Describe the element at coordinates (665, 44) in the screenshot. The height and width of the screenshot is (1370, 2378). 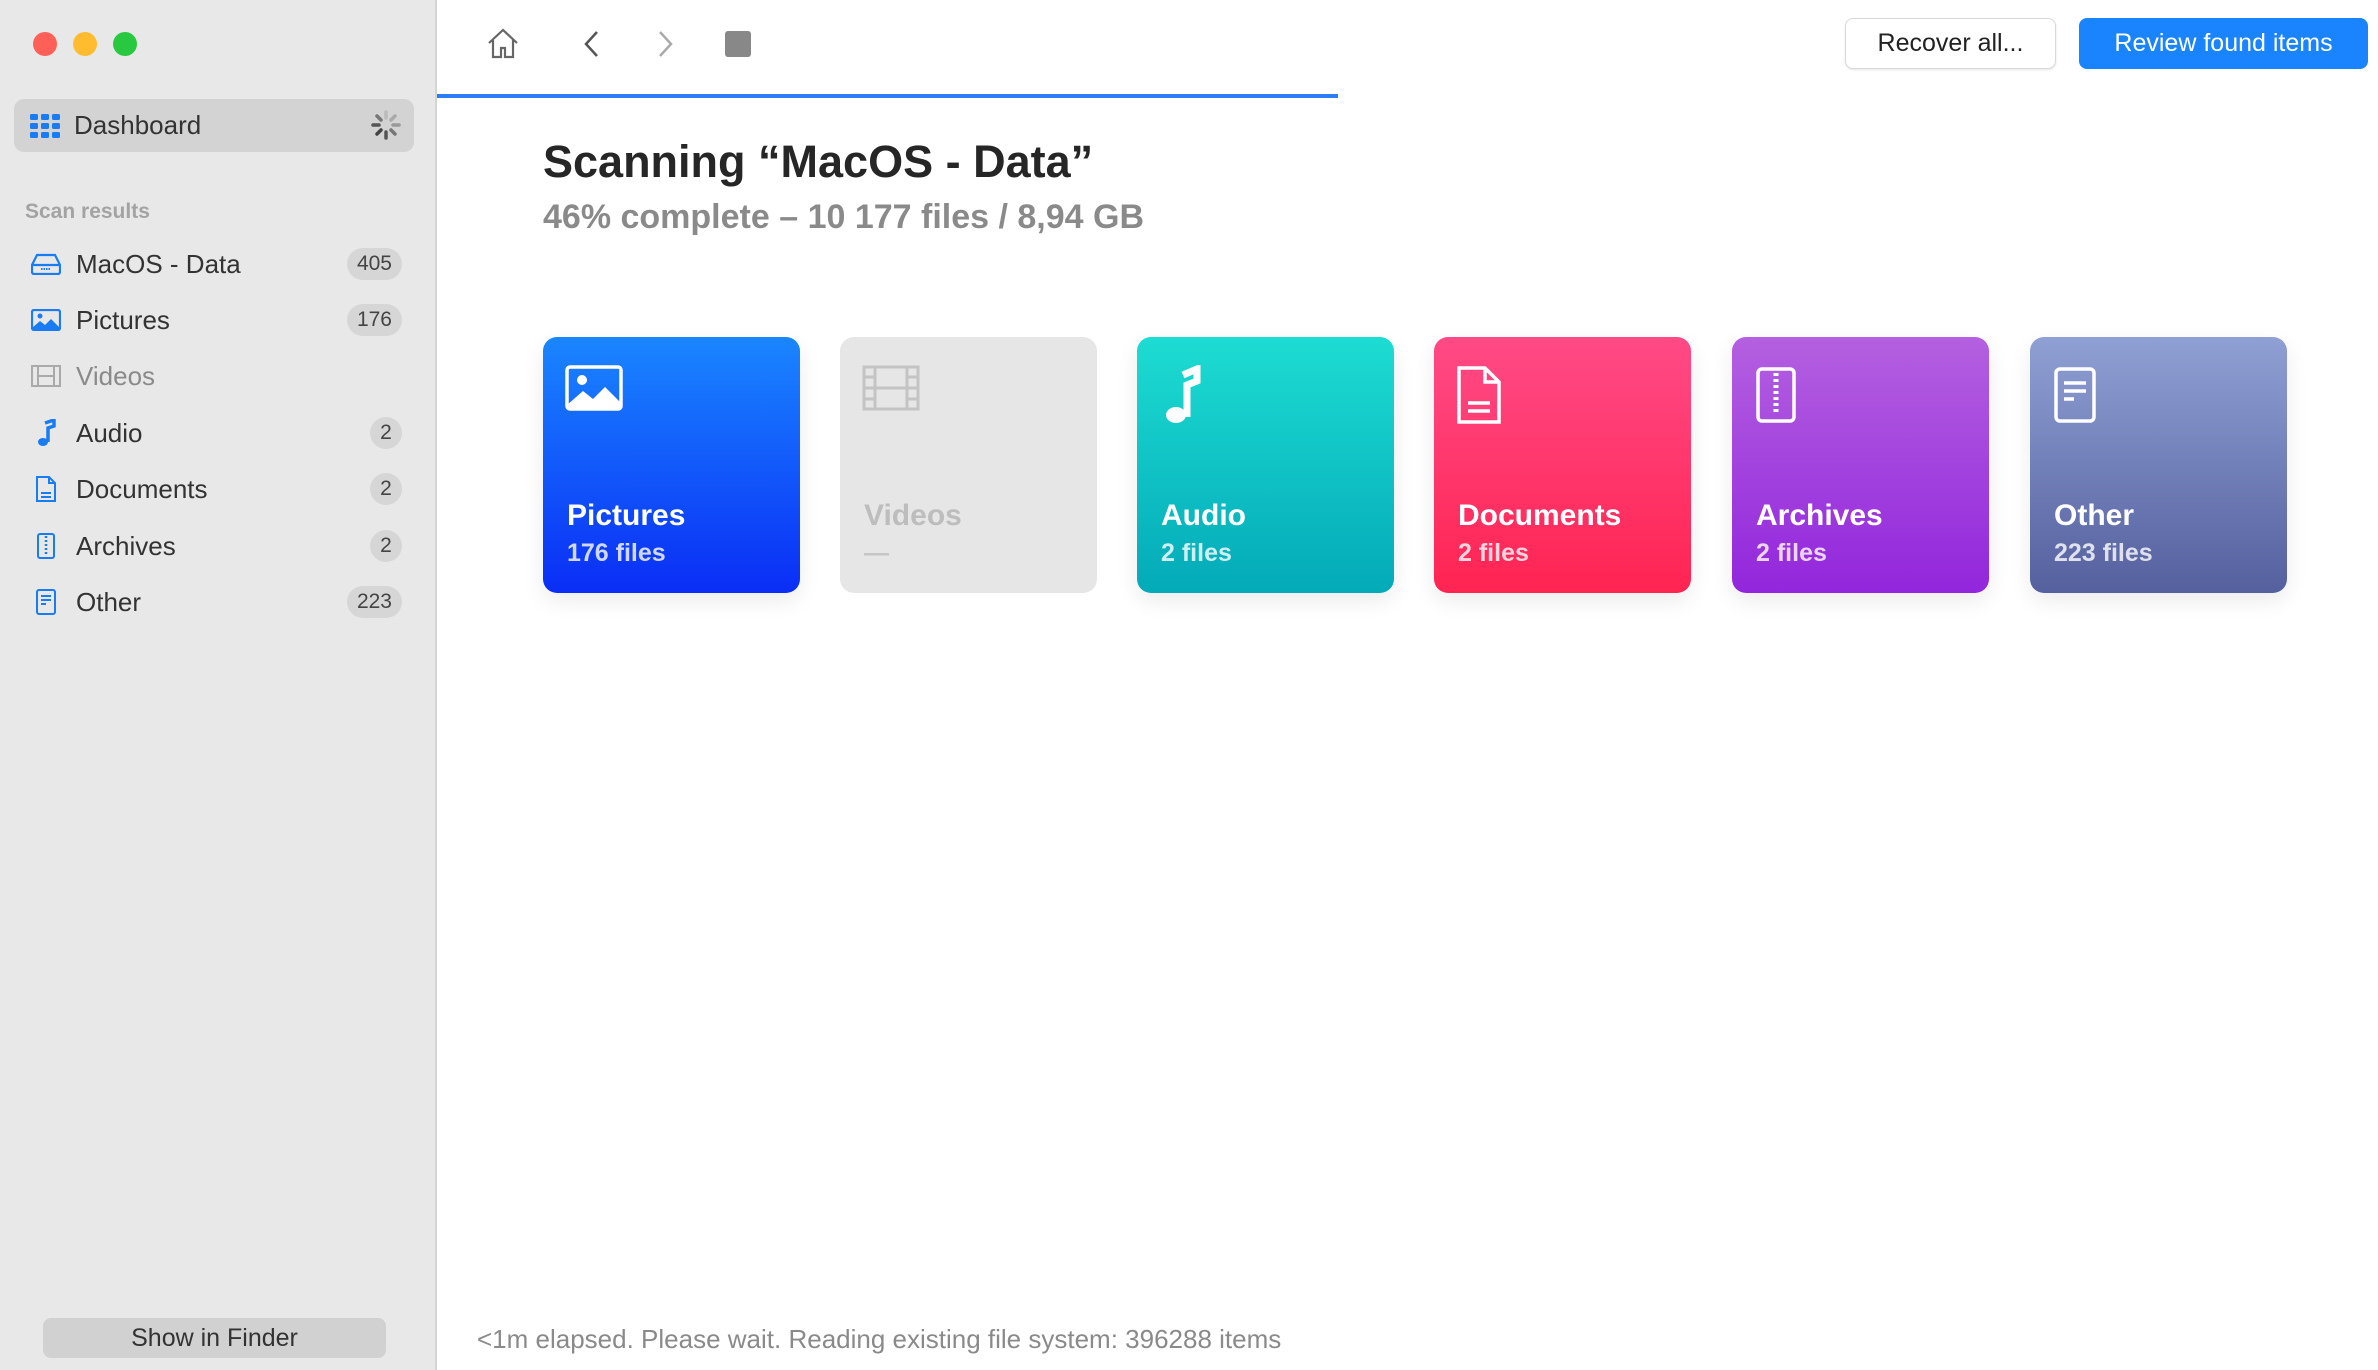
I see `forward-icon` at that location.